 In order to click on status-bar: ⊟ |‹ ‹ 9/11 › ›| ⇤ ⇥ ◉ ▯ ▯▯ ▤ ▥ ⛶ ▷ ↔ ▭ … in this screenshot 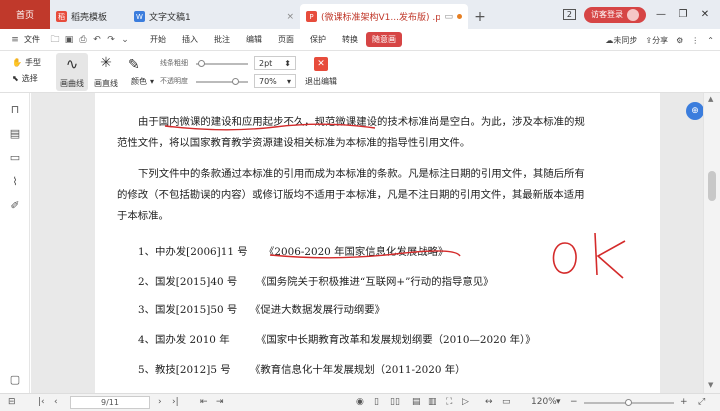, I will do `click(360, 402)`.